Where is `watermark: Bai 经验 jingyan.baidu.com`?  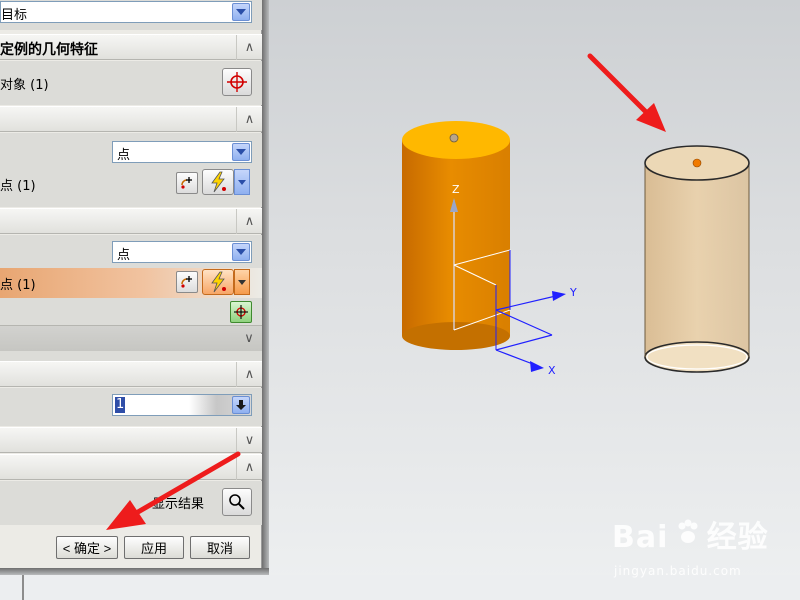
watermark: Bai 经验 jingyan.baidu.com is located at coordinates (690, 545).